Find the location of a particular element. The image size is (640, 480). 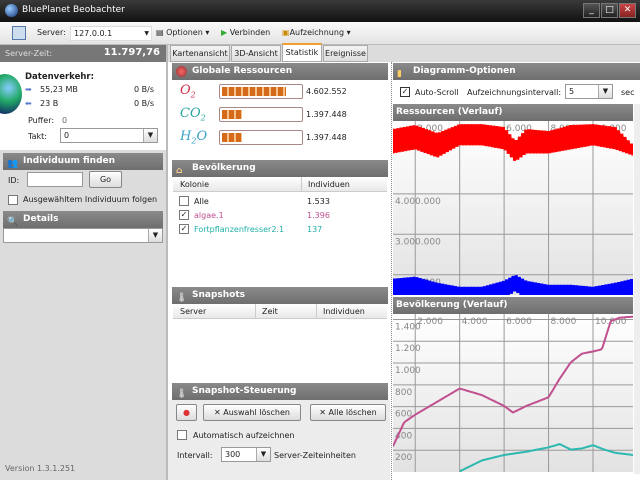

minimize-button: _ is located at coordinates (591, 10).